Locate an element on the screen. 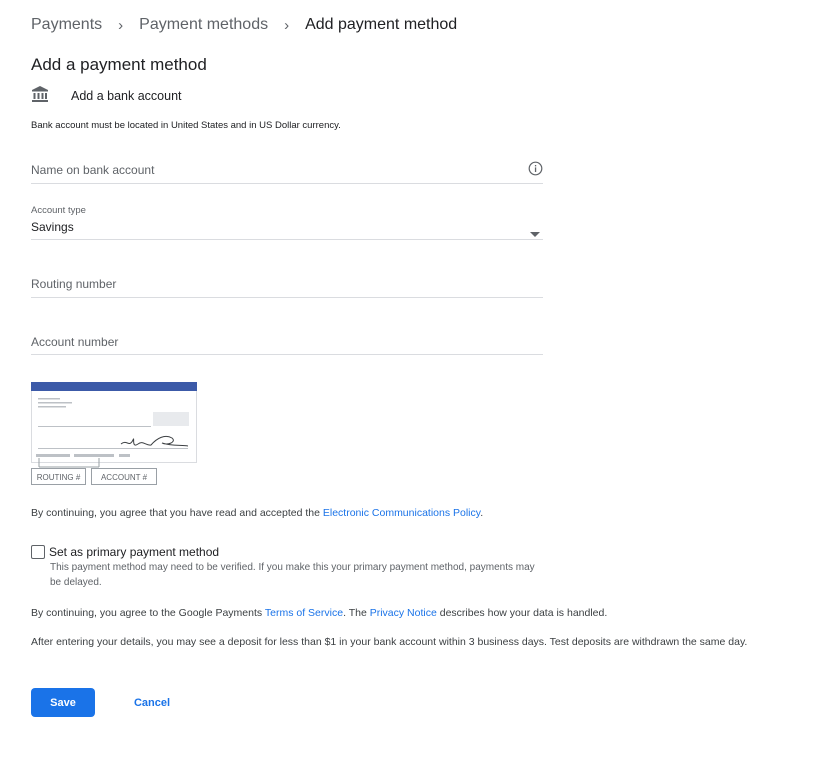  save-button: Save is located at coordinates (63, 702).